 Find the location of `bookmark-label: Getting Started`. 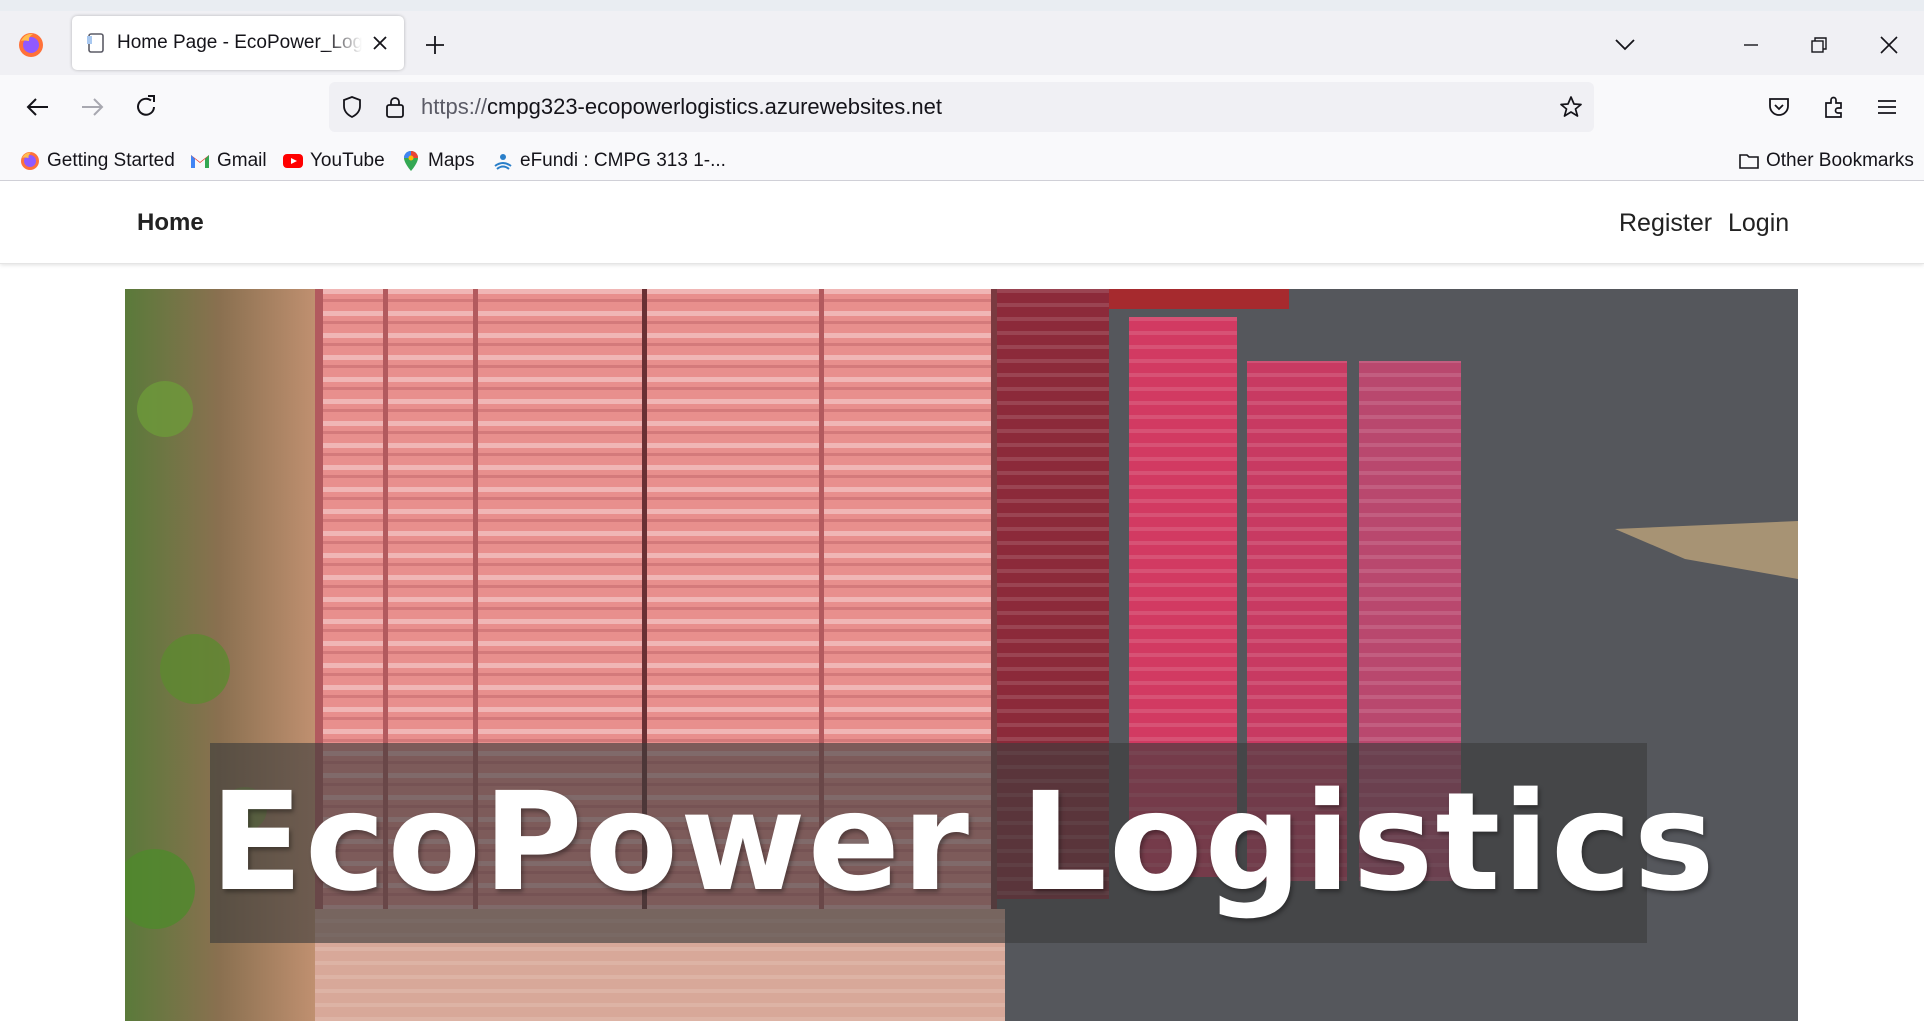

bookmark-label: Getting Started is located at coordinates (111, 160).